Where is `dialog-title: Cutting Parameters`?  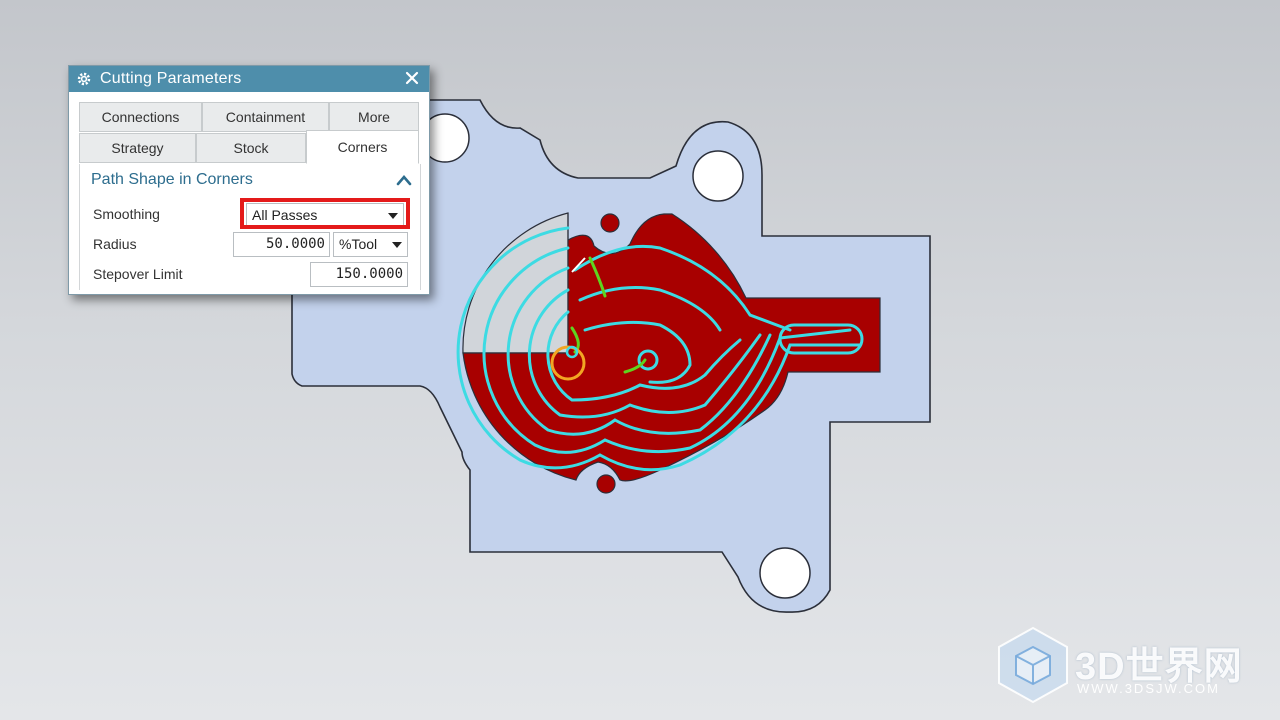
dialog-title: Cutting Parameters is located at coordinates (171, 78).